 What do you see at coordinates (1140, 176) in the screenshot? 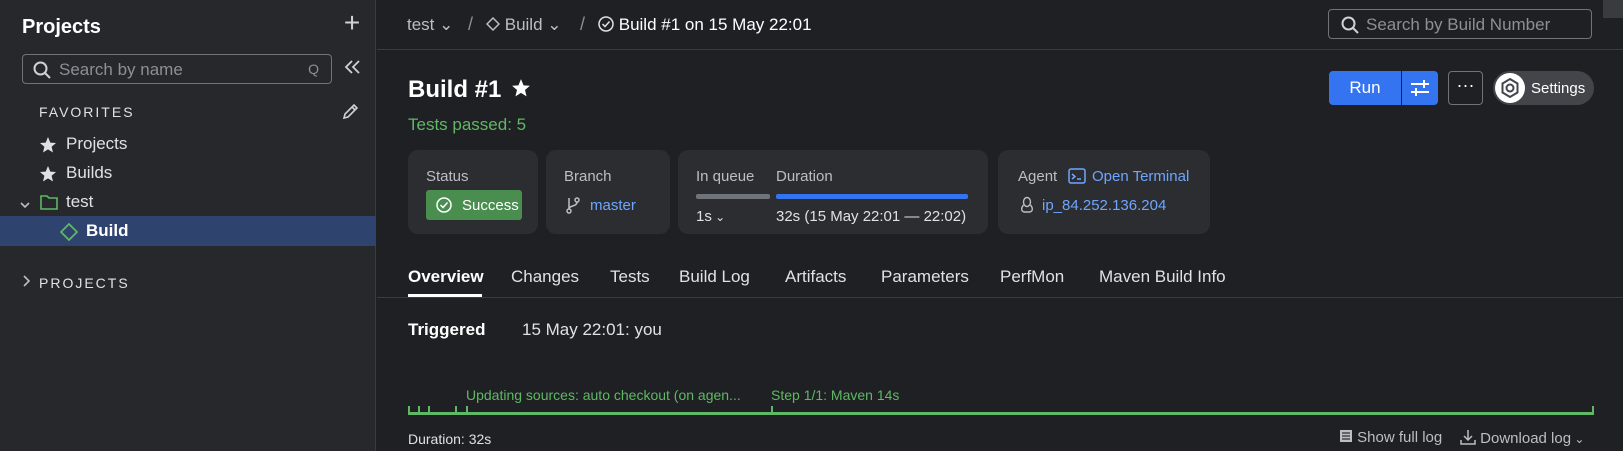
I see `open-terminal-link: Open Terminal` at bounding box center [1140, 176].